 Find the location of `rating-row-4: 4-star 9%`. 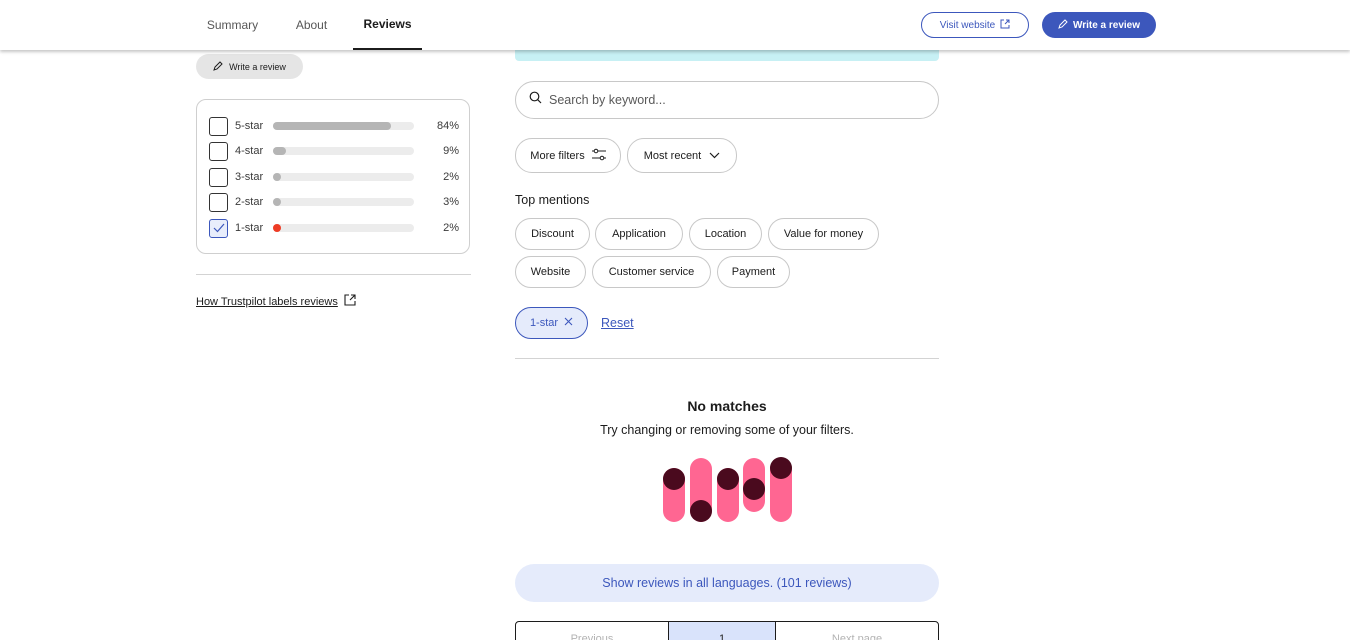

rating-row-4: 4-star 9% is located at coordinates (334, 151).